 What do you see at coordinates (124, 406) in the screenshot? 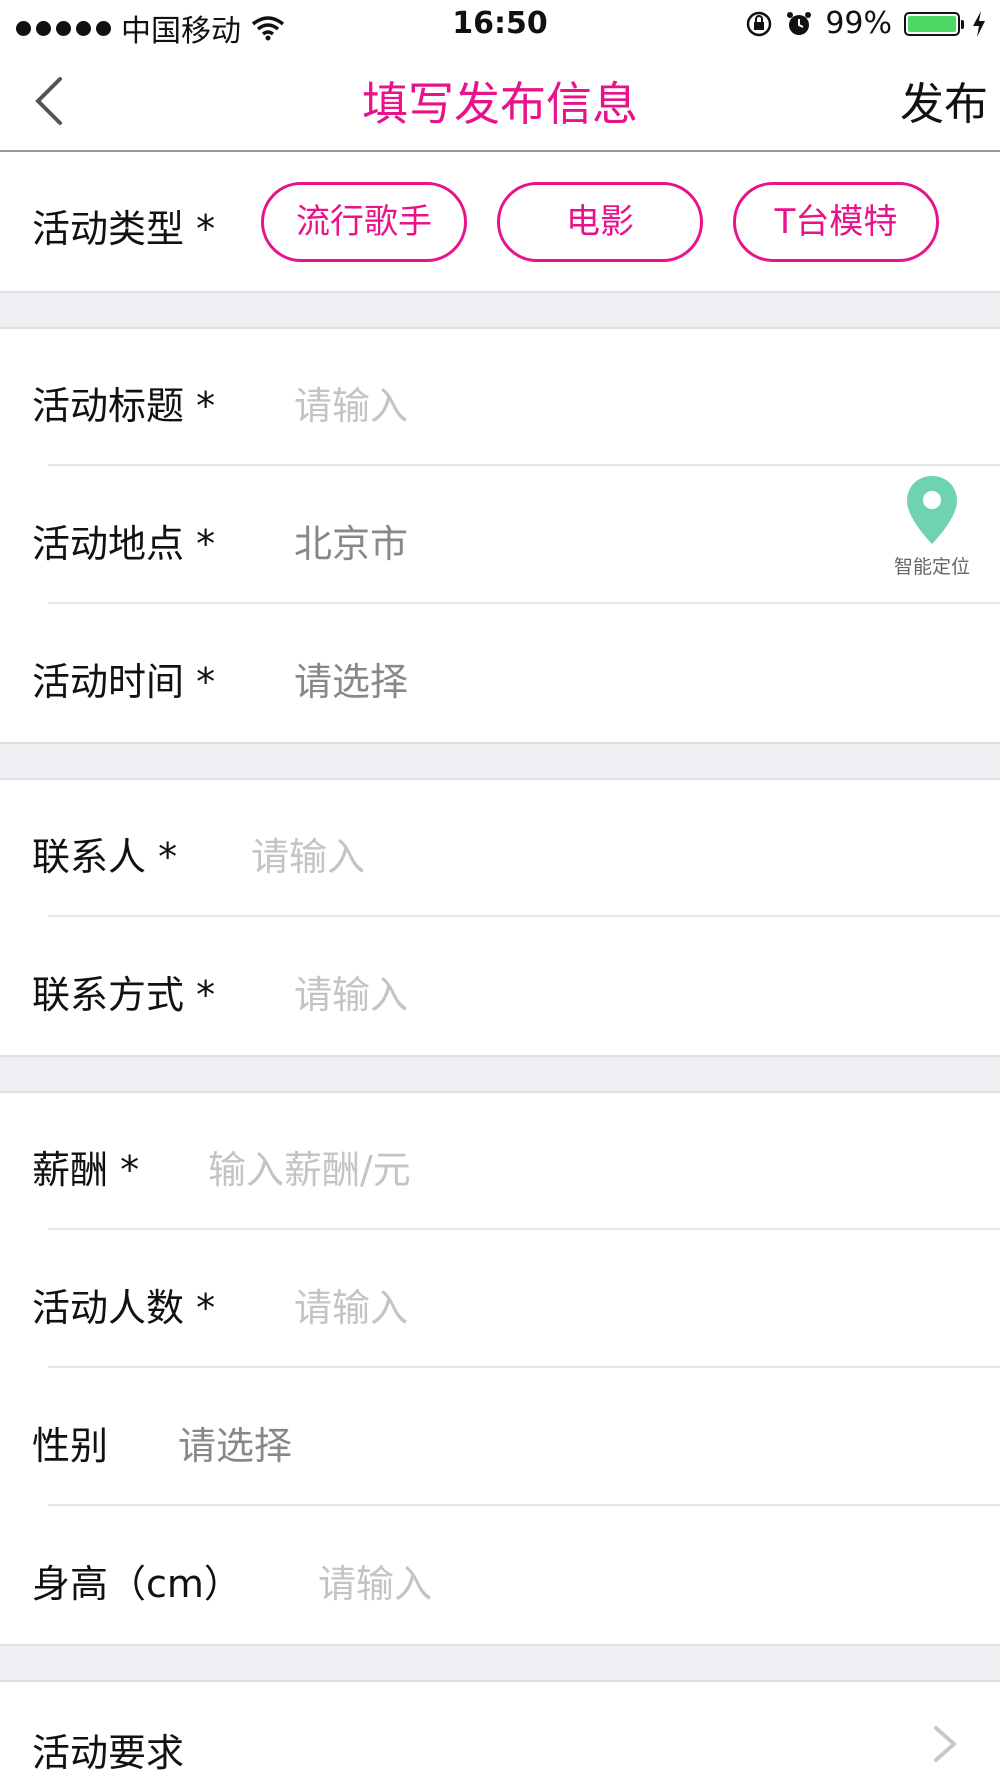
I see `title-label: 活动标题 *` at bounding box center [124, 406].